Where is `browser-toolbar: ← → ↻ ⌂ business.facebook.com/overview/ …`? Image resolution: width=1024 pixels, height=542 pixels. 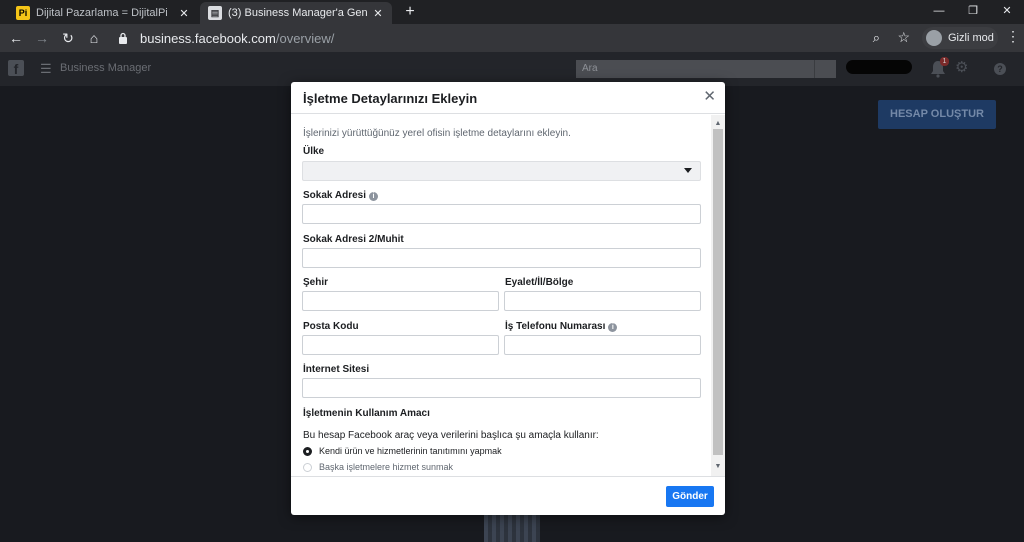 browser-toolbar: ← → ↻ ⌂ business.facebook.com/overview/ … is located at coordinates (512, 38).